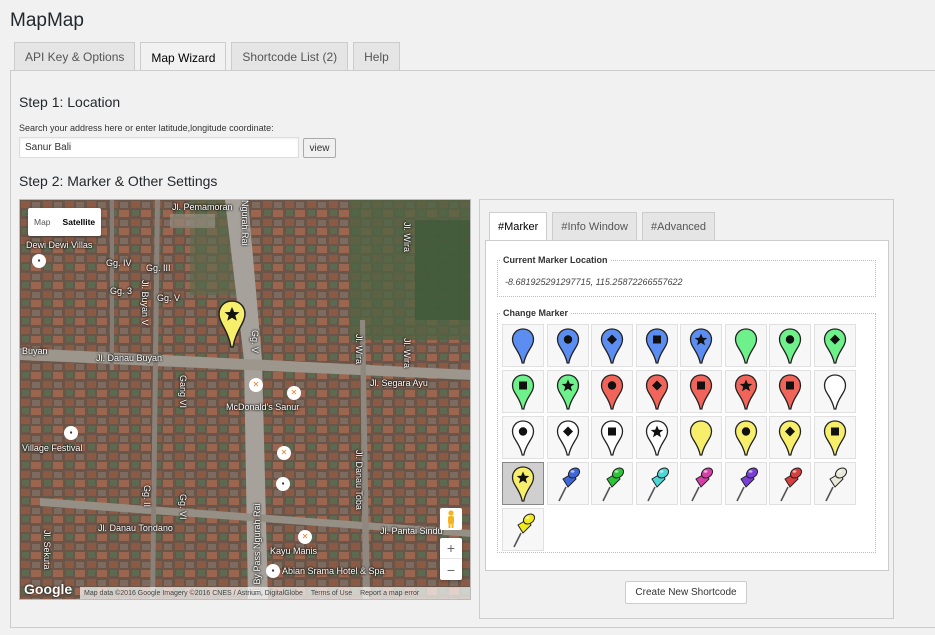 This screenshot has height=635, width=935. I want to click on map-label: Gang VI, so click(183, 392).